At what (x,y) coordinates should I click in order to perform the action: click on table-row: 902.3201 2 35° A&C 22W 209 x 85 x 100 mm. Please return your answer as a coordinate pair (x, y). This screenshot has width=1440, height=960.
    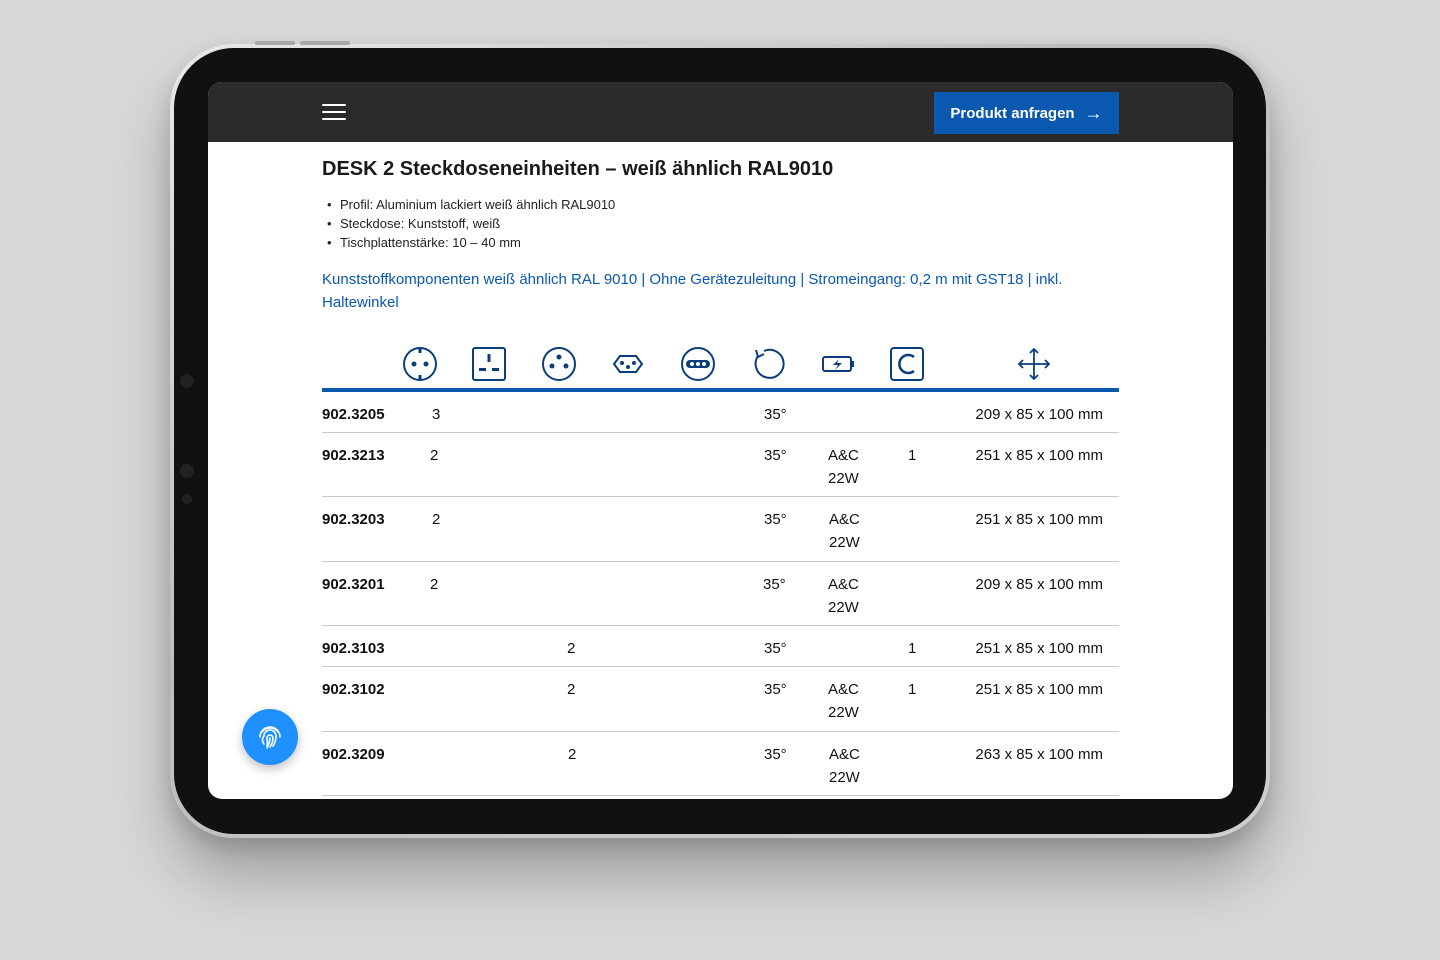
    Looking at the image, I should click on (720, 594).